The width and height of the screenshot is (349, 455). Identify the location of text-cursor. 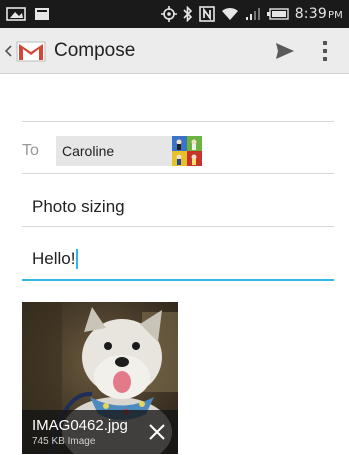
(77, 259).